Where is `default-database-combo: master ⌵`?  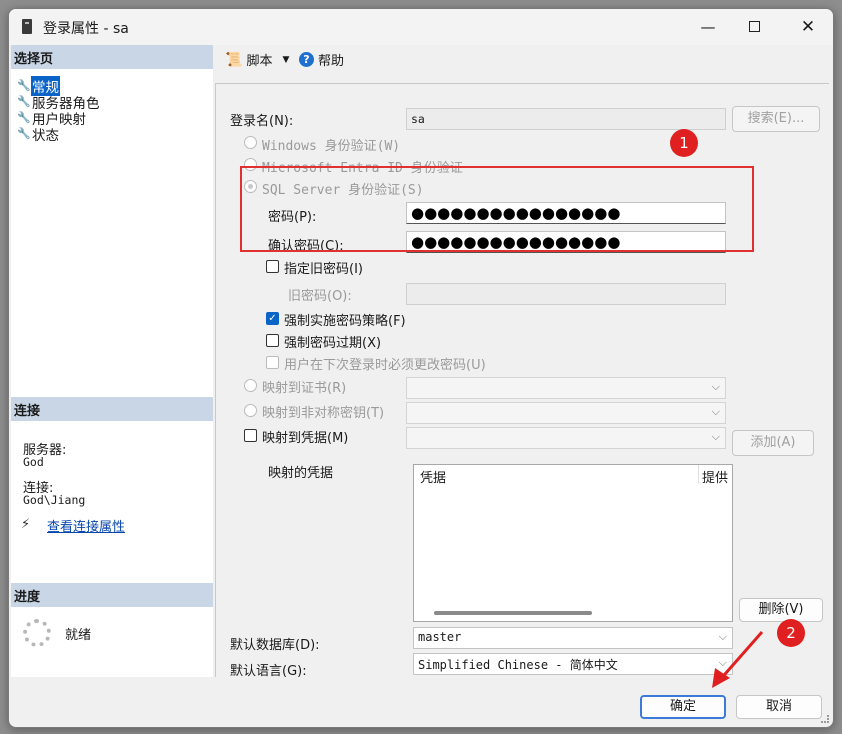
default-database-combo: master ⌵ is located at coordinates (573, 638).